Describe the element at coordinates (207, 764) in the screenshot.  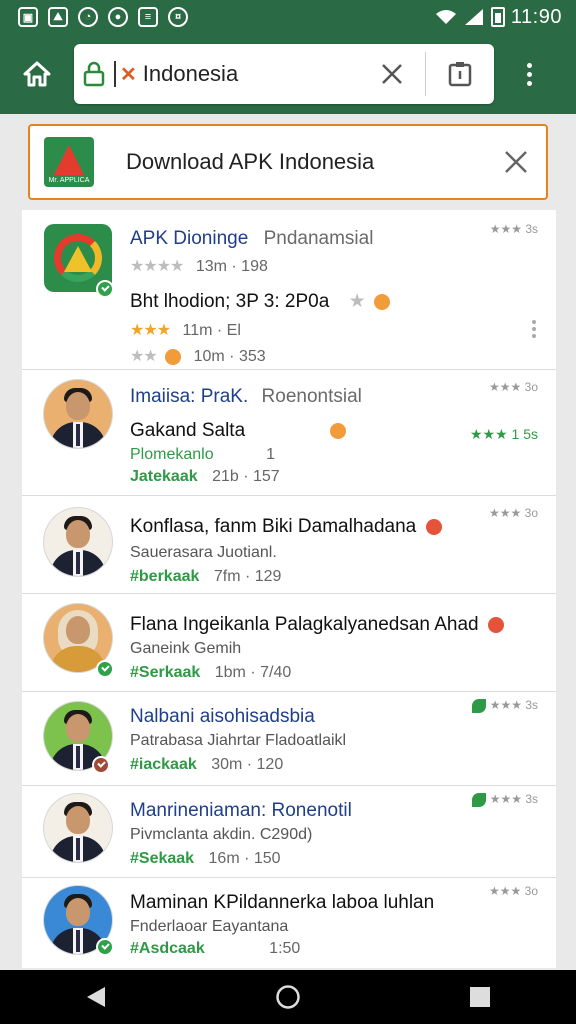
I see `result-meta: #iackaak 30m · 120` at that location.